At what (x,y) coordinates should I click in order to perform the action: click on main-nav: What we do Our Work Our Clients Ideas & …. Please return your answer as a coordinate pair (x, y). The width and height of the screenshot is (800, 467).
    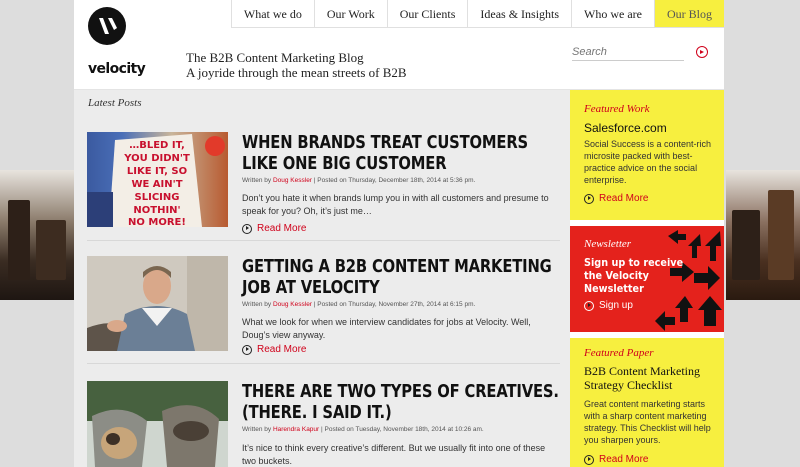
    Looking at the image, I should click on (477, 14).